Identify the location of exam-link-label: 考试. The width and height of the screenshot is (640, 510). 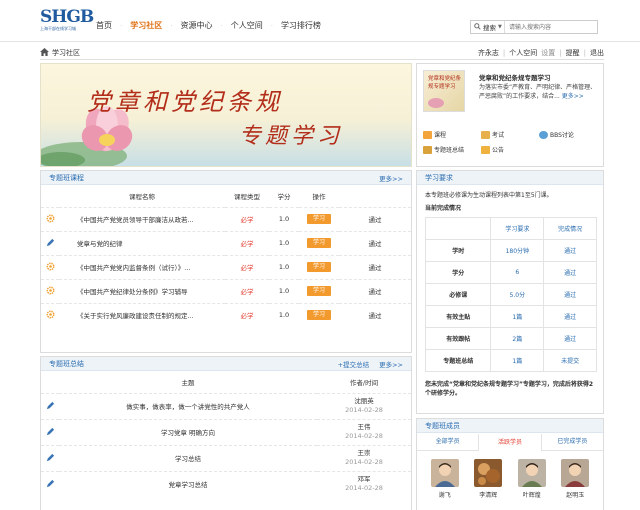
(498, 135).